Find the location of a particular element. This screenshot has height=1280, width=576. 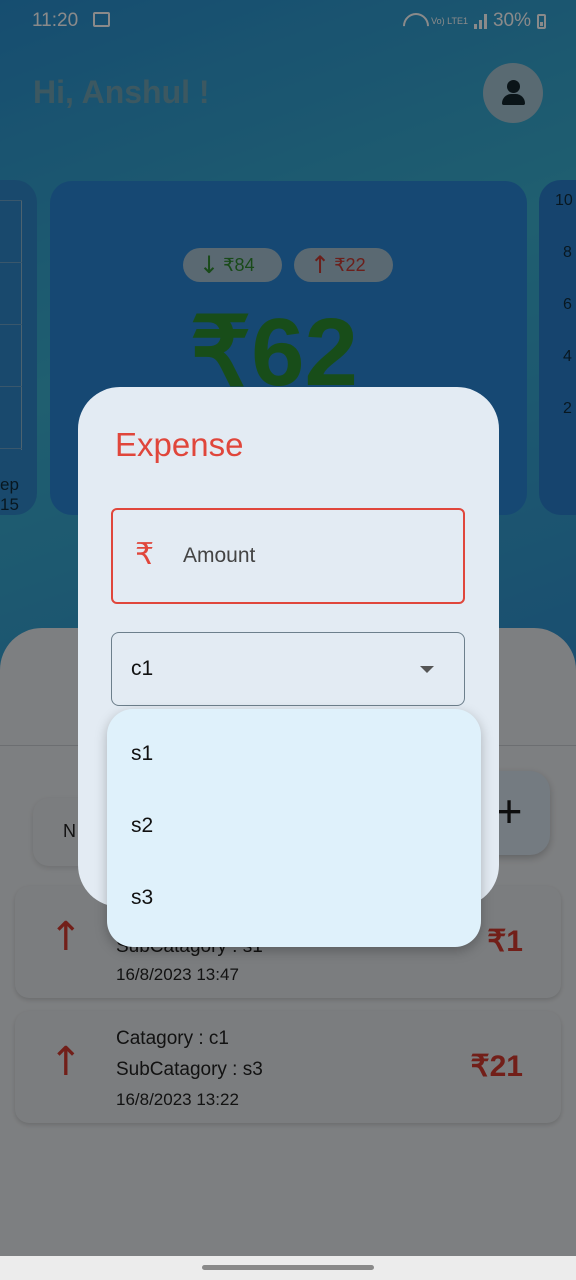

subcategory-menu: s1 s2 s3 is located at coordinates (294, 828).